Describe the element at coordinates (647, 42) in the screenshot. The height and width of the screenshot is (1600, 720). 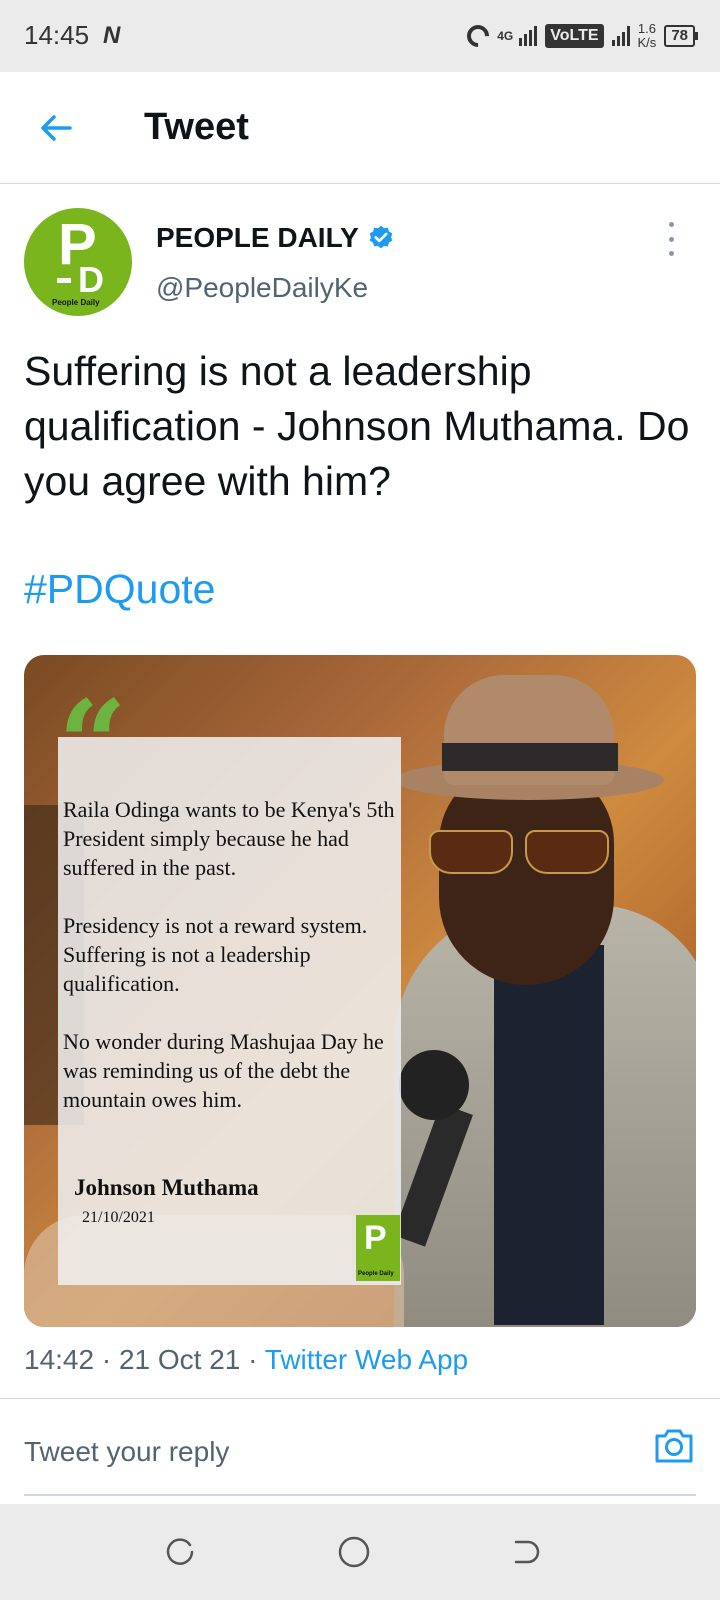
I see `speed-unit: K/s` at that location.